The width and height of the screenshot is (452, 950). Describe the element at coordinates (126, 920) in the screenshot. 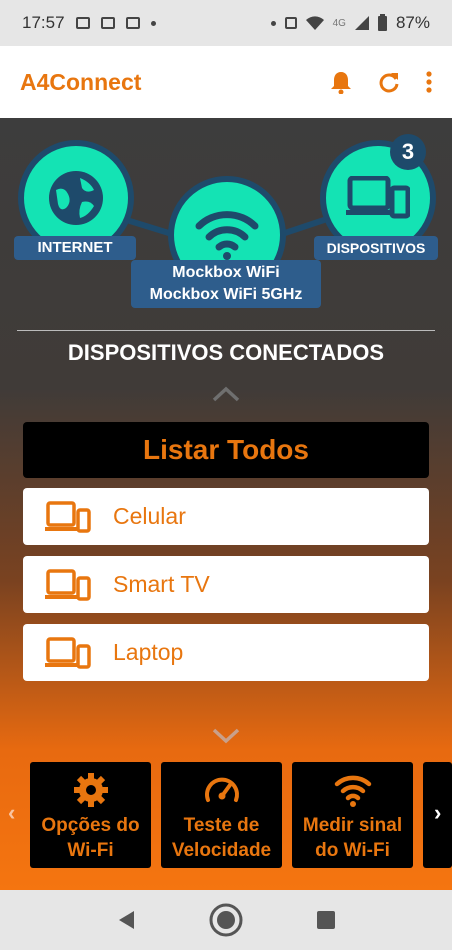

I see `back-icon` at that location.